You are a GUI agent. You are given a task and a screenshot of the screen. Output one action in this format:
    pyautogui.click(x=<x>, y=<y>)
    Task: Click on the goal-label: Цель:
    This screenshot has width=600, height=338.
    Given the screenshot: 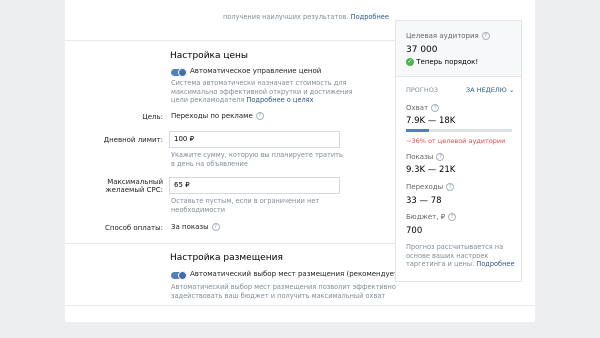 What is the action you would take?
    pyautogui.click(x=152, y=117)
    